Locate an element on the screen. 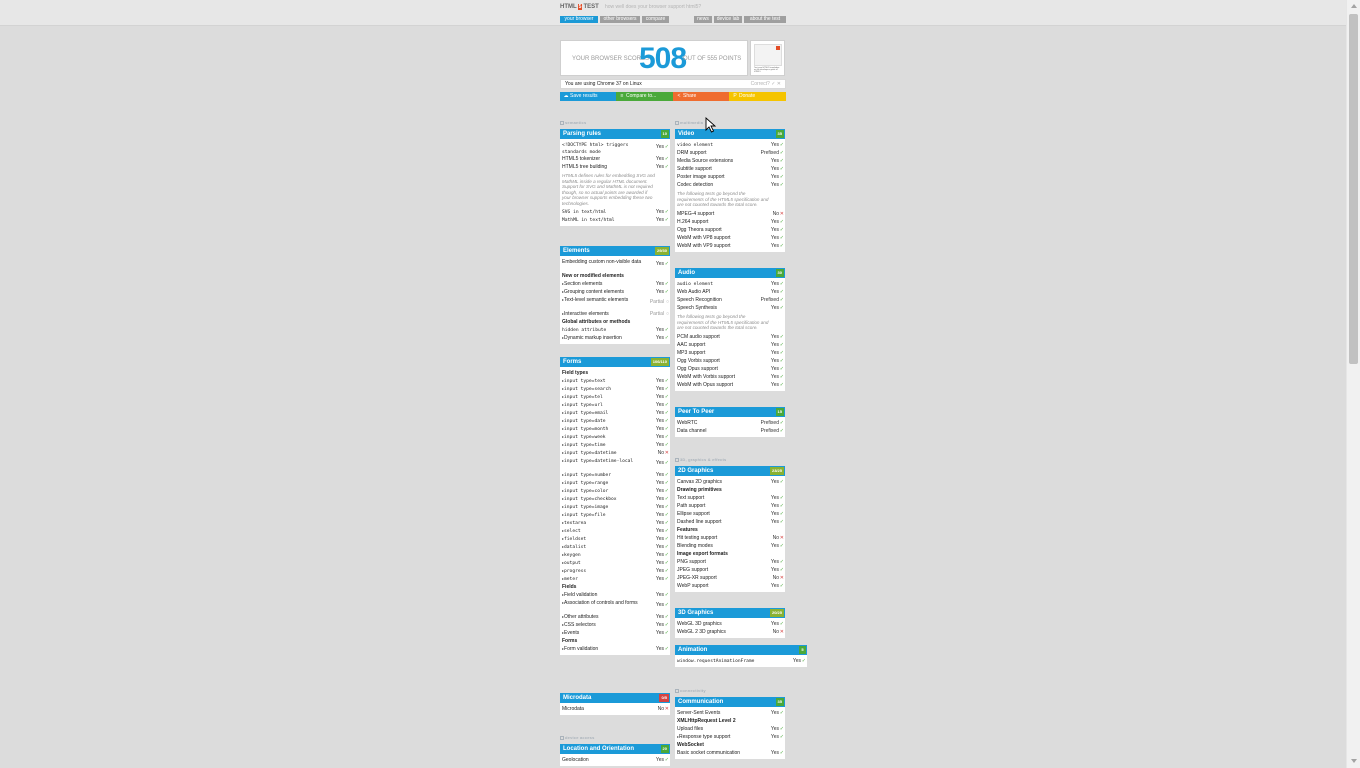  nav-other-browsers: other browsers is located at coordinates (620, 19).